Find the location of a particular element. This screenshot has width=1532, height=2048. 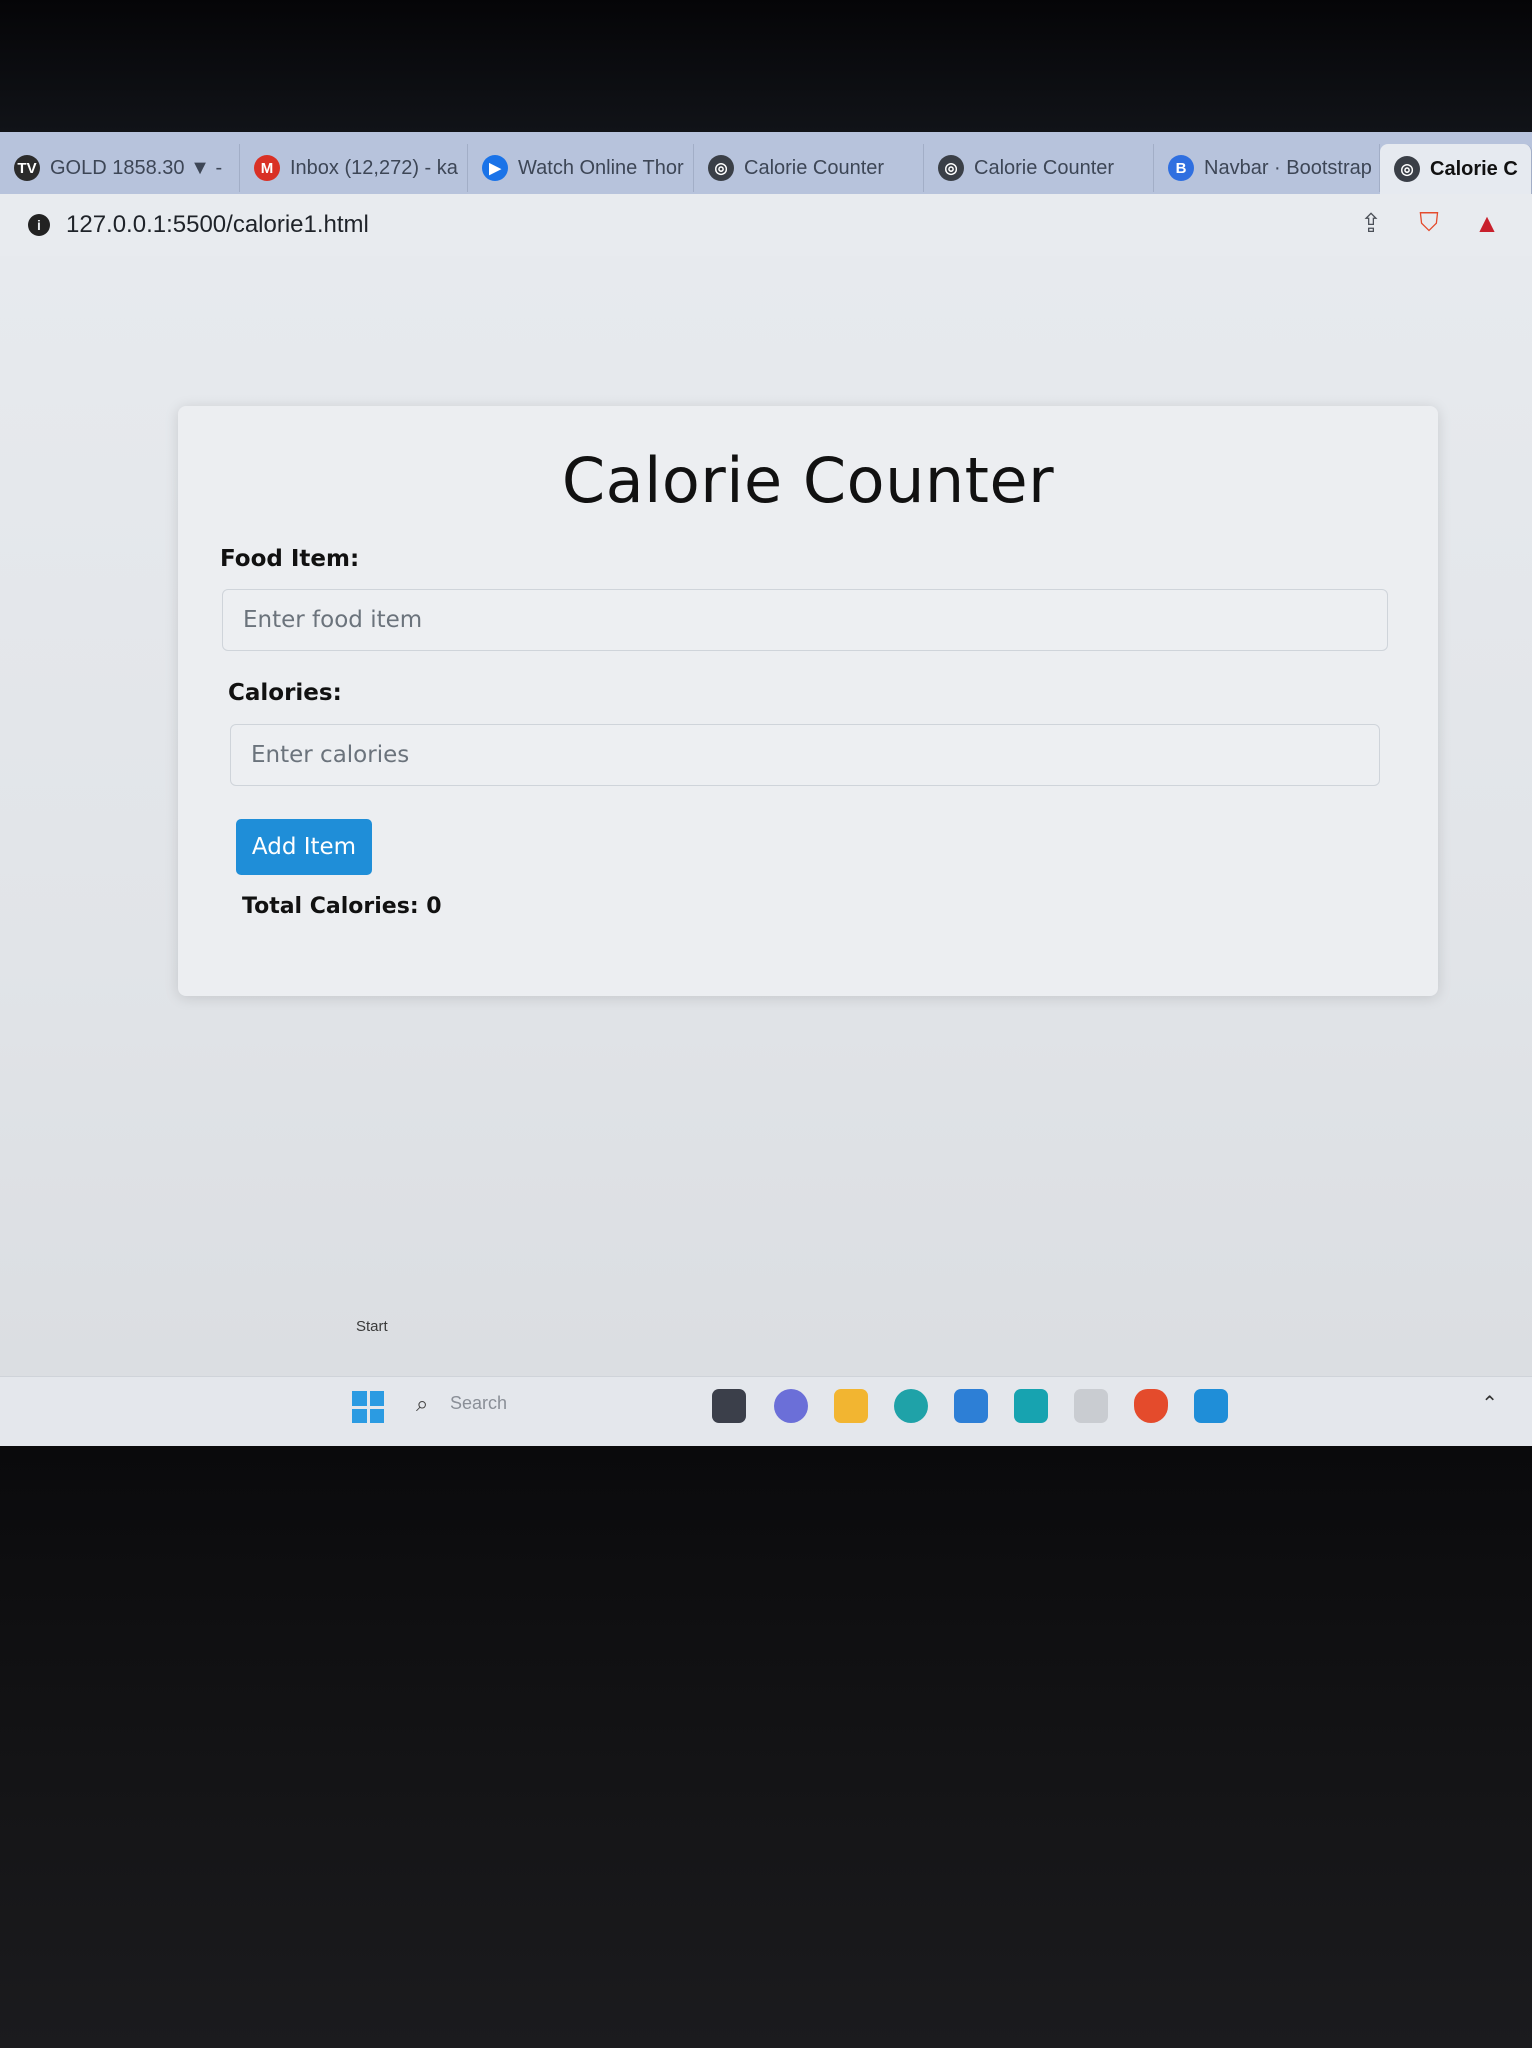

taskbar-search: Search is located at coordinates (478, 1403).